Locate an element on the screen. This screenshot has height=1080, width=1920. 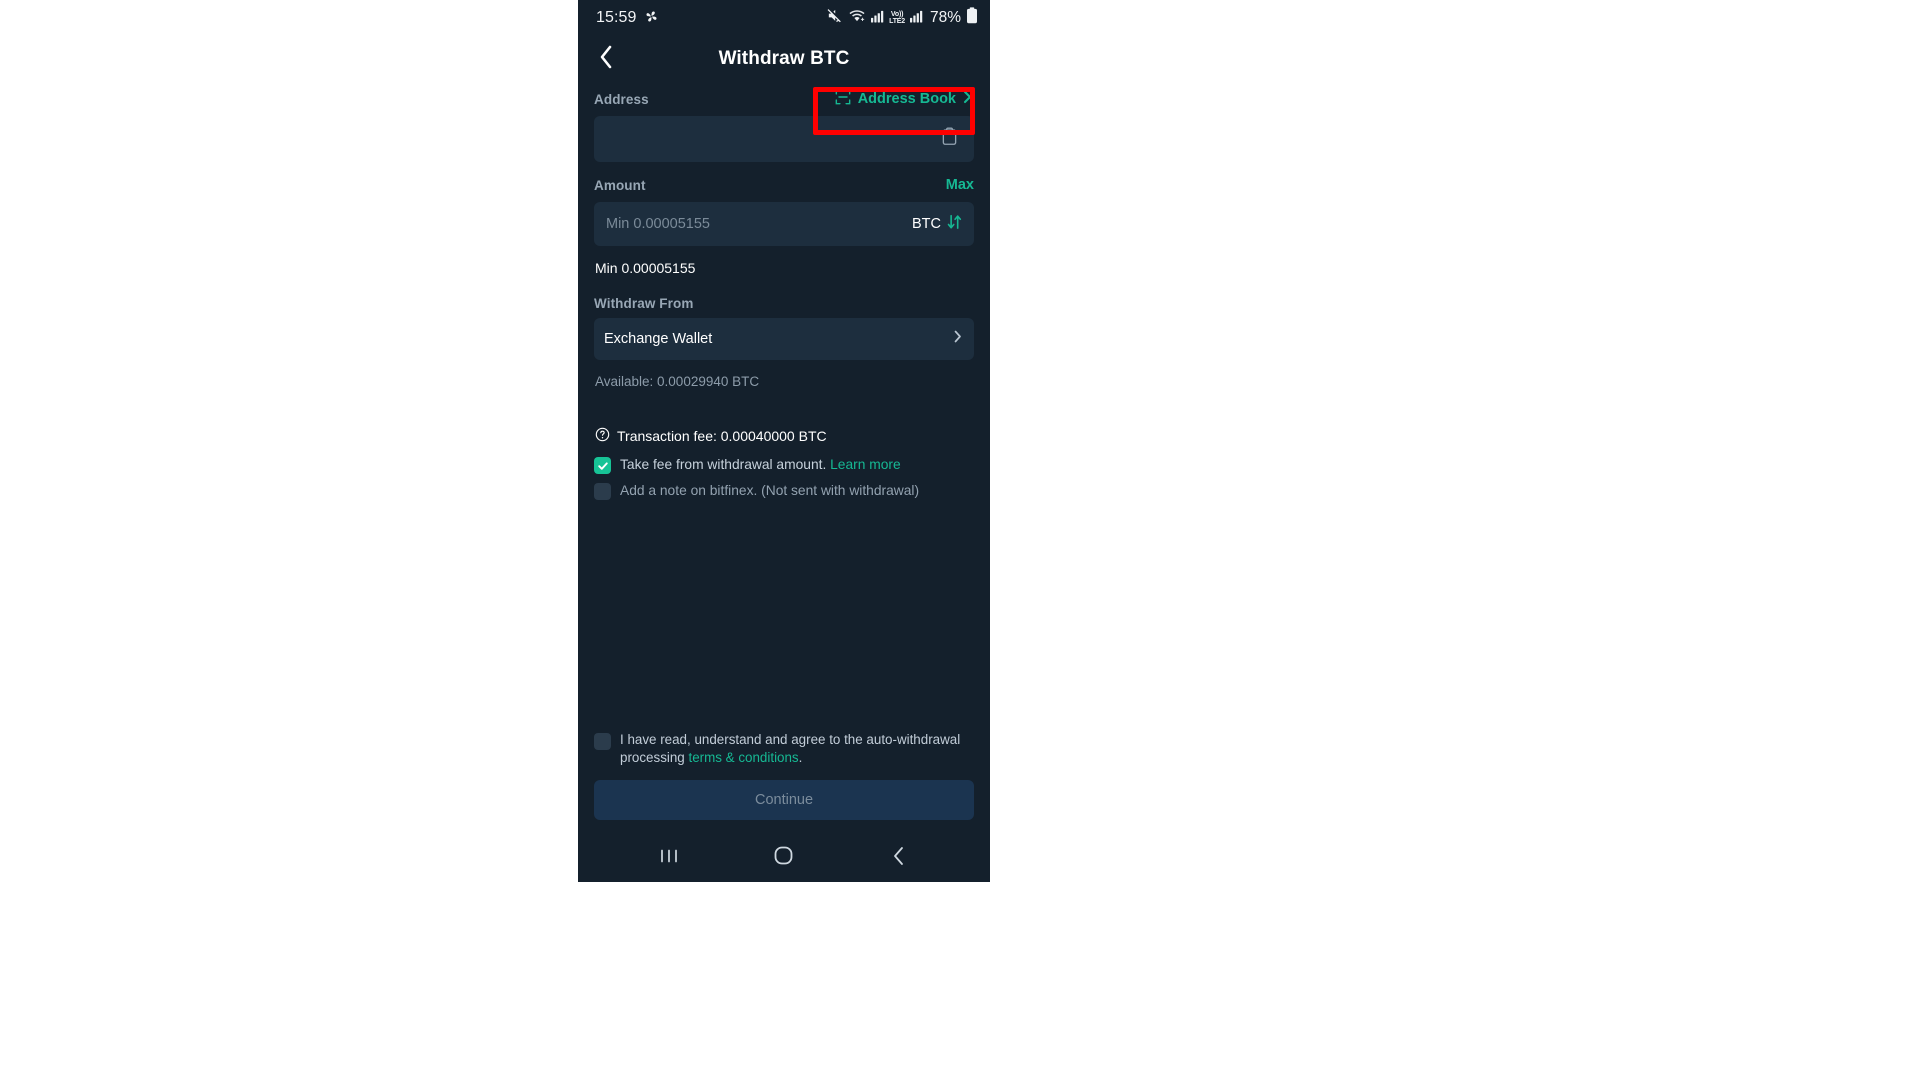
status-bar-icons: Vo)) LTE2 78% is located at coordinates (902, 18).